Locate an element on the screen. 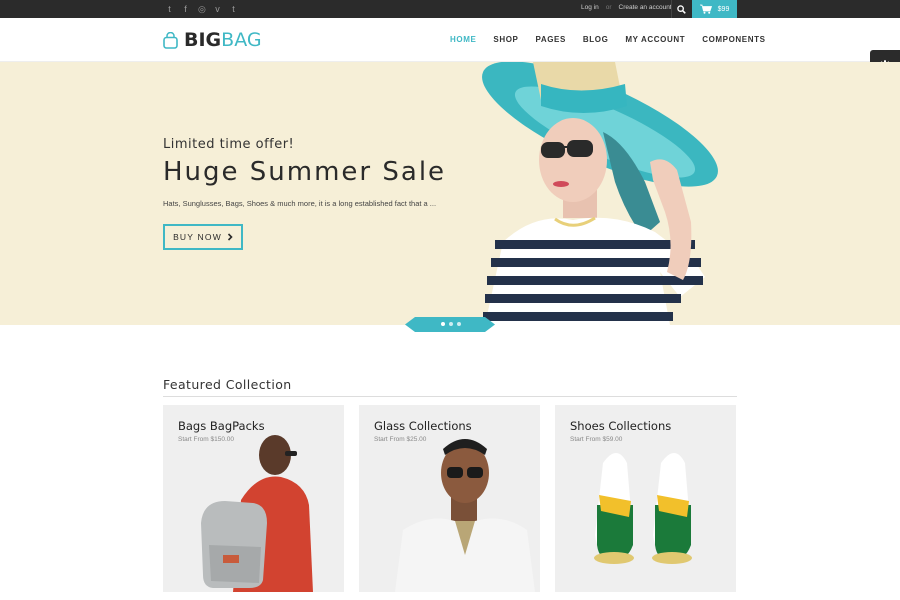 This screenshot has width=900, height=600. search-icon is located at coordinates (681, 9).